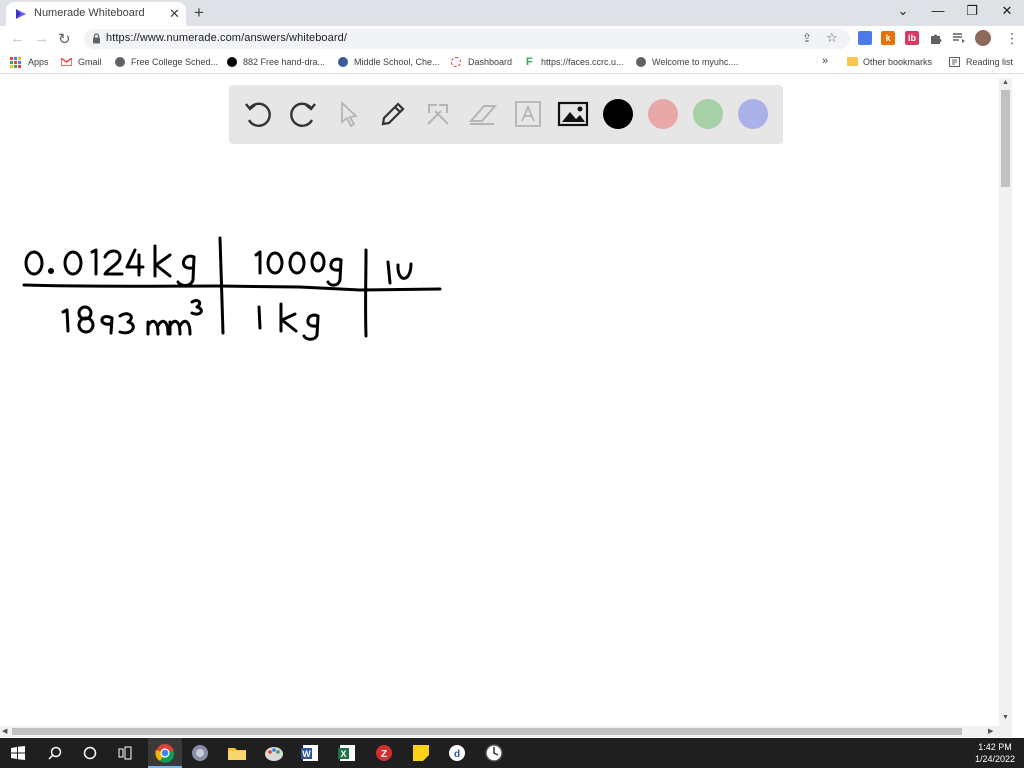 This screenshot has width=1024, height=768. I want to click on word-icon: W, so click(310, 753).